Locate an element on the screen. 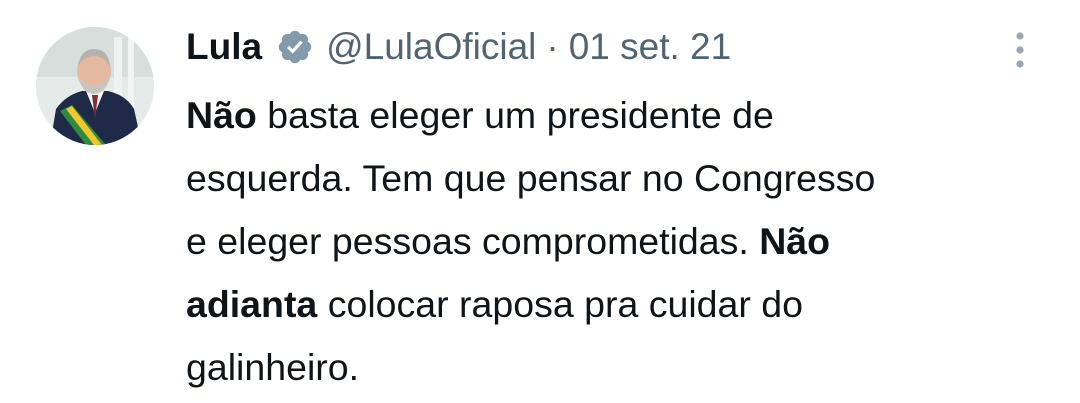 The width and height of the screenshot is (1080, 403). display-name: Lula is located at coordinates (224, 47).